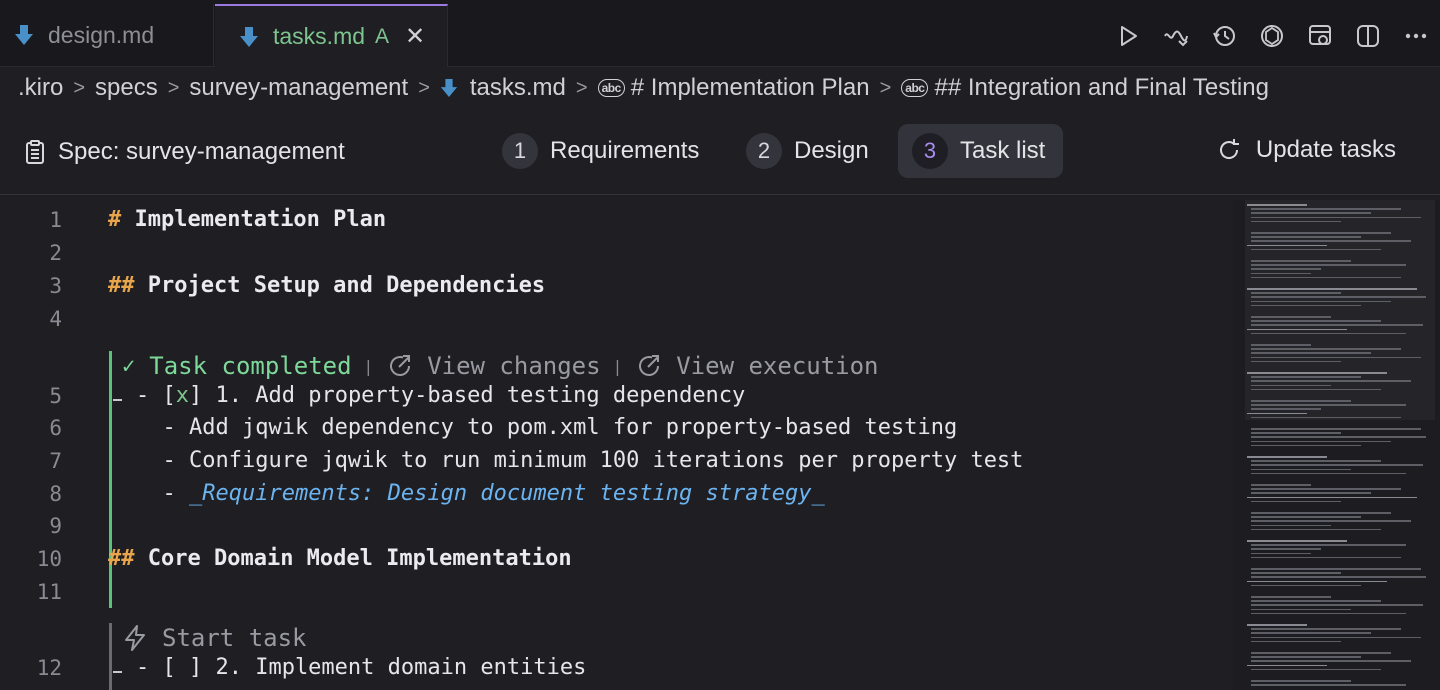 The height and width of the screenshot is (690, 1440). Describe the element at coordinates (448, 88) in the screenshot. I see `markdown-file-icon` at that location.